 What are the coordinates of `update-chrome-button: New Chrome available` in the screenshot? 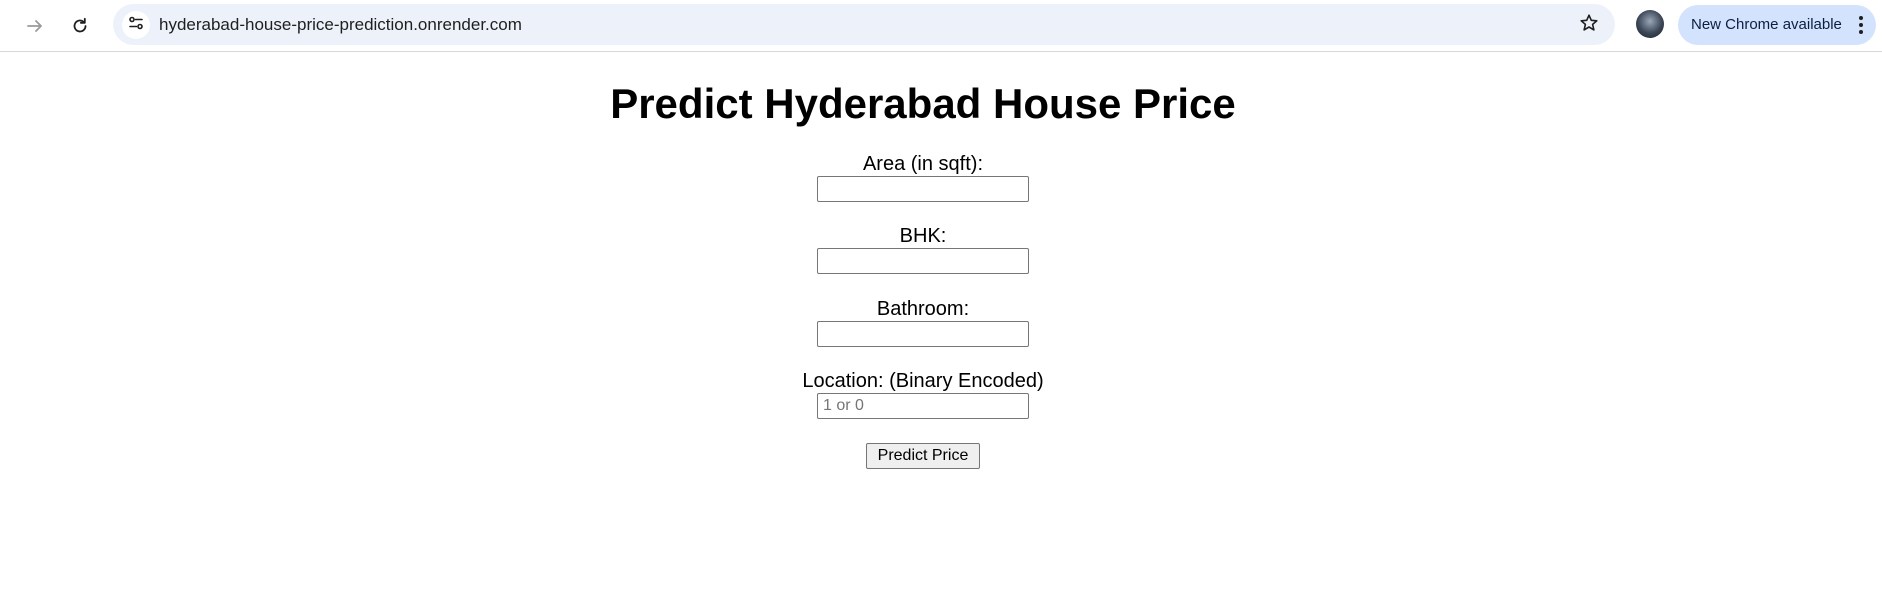 It's located at (1777, 25).